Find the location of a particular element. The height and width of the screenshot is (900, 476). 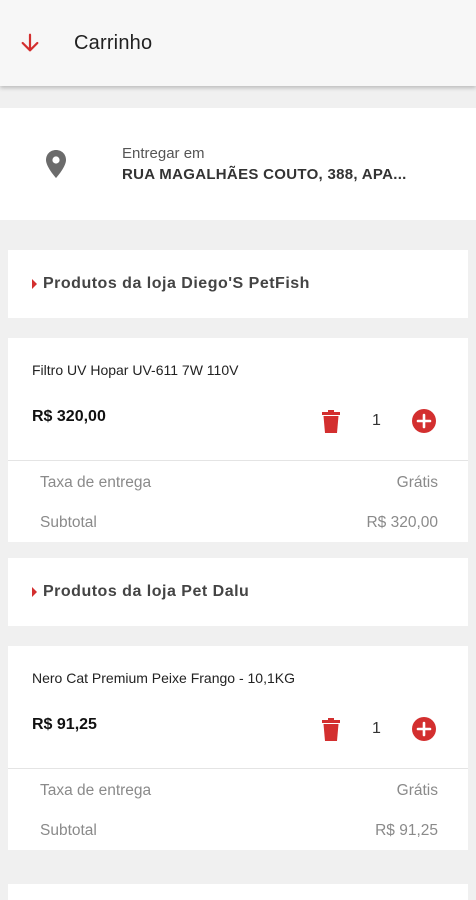

product-price: R$ 320,00 is located at coordinates (69, 416).